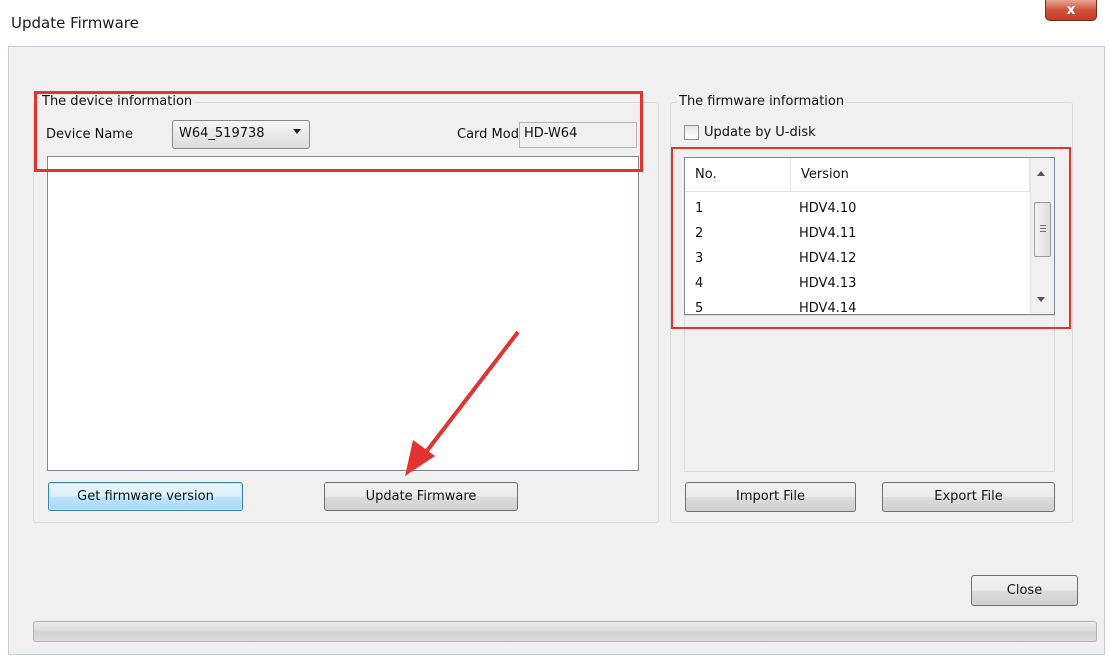 This screenshot has width=1109, height=659. What do you see at coordinates (871, 238) in the screenshot?
I see `firmware-list-annotation-box` at bounding box center [871, 238].